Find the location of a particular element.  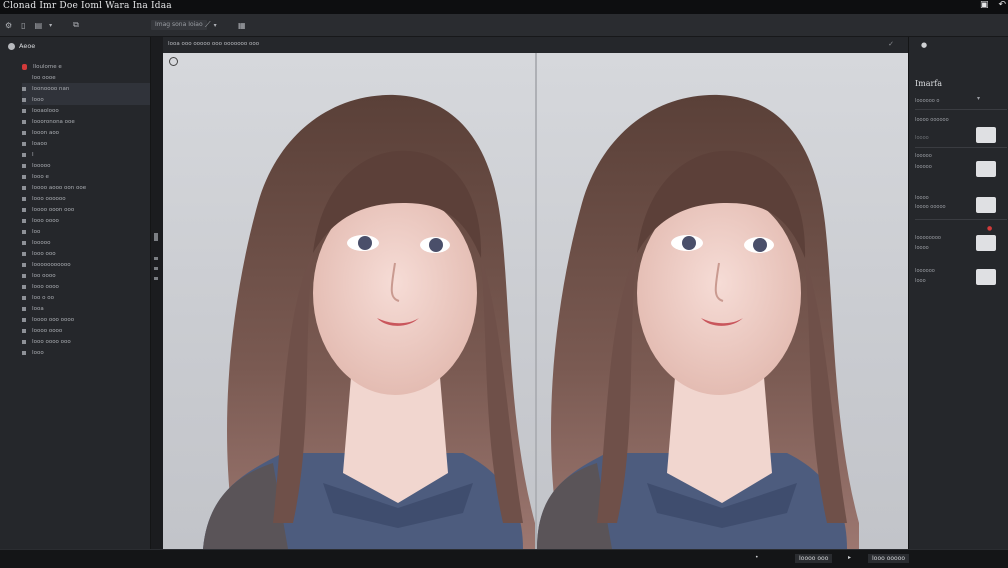

tree-item-label: Iloulome e is located at coordinates (47, 66).